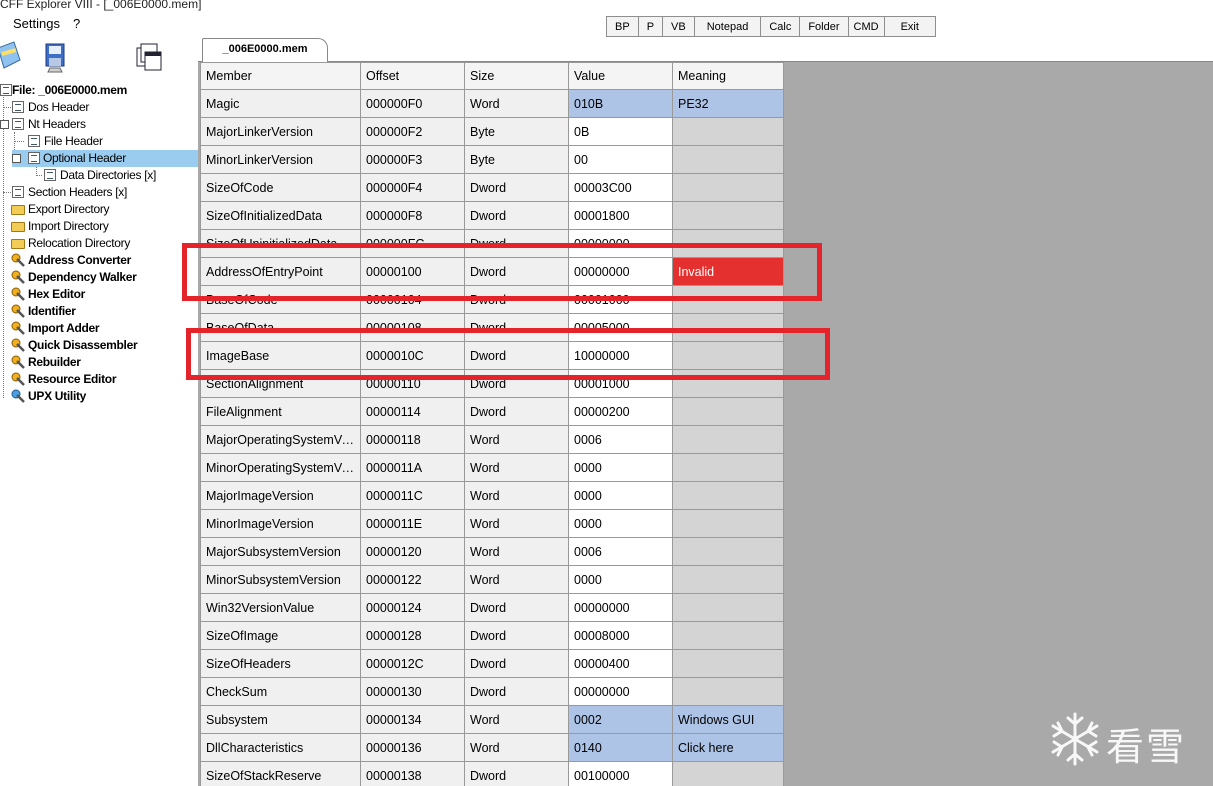 The width and height of the screenshot is (1213, 786). Describe the element at coordinates (728, 103) in the screenshot. I see `cell-meaning: PE32` at that location.